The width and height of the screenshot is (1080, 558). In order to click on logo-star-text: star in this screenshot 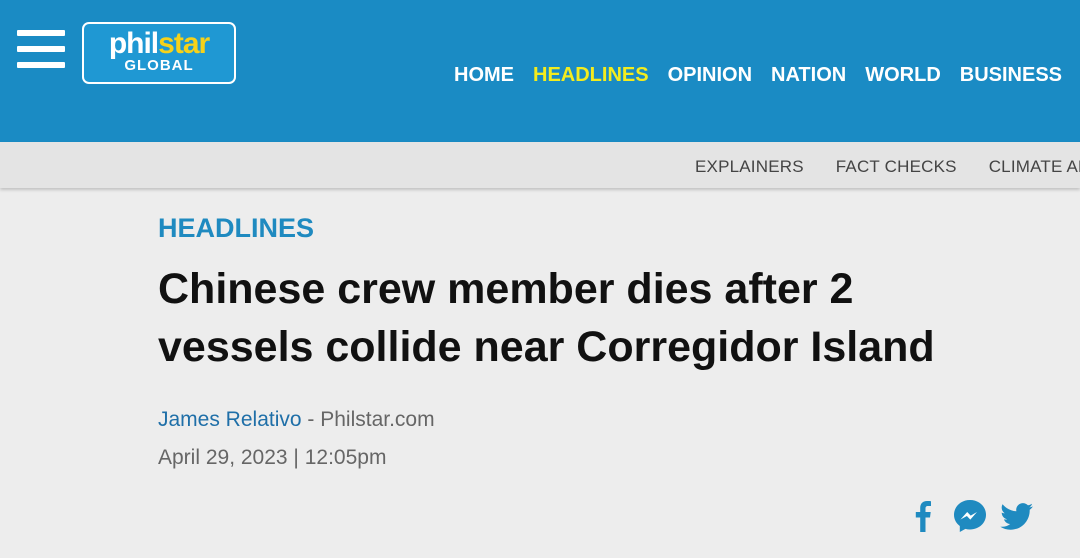, I will do `click(184, 43)`.